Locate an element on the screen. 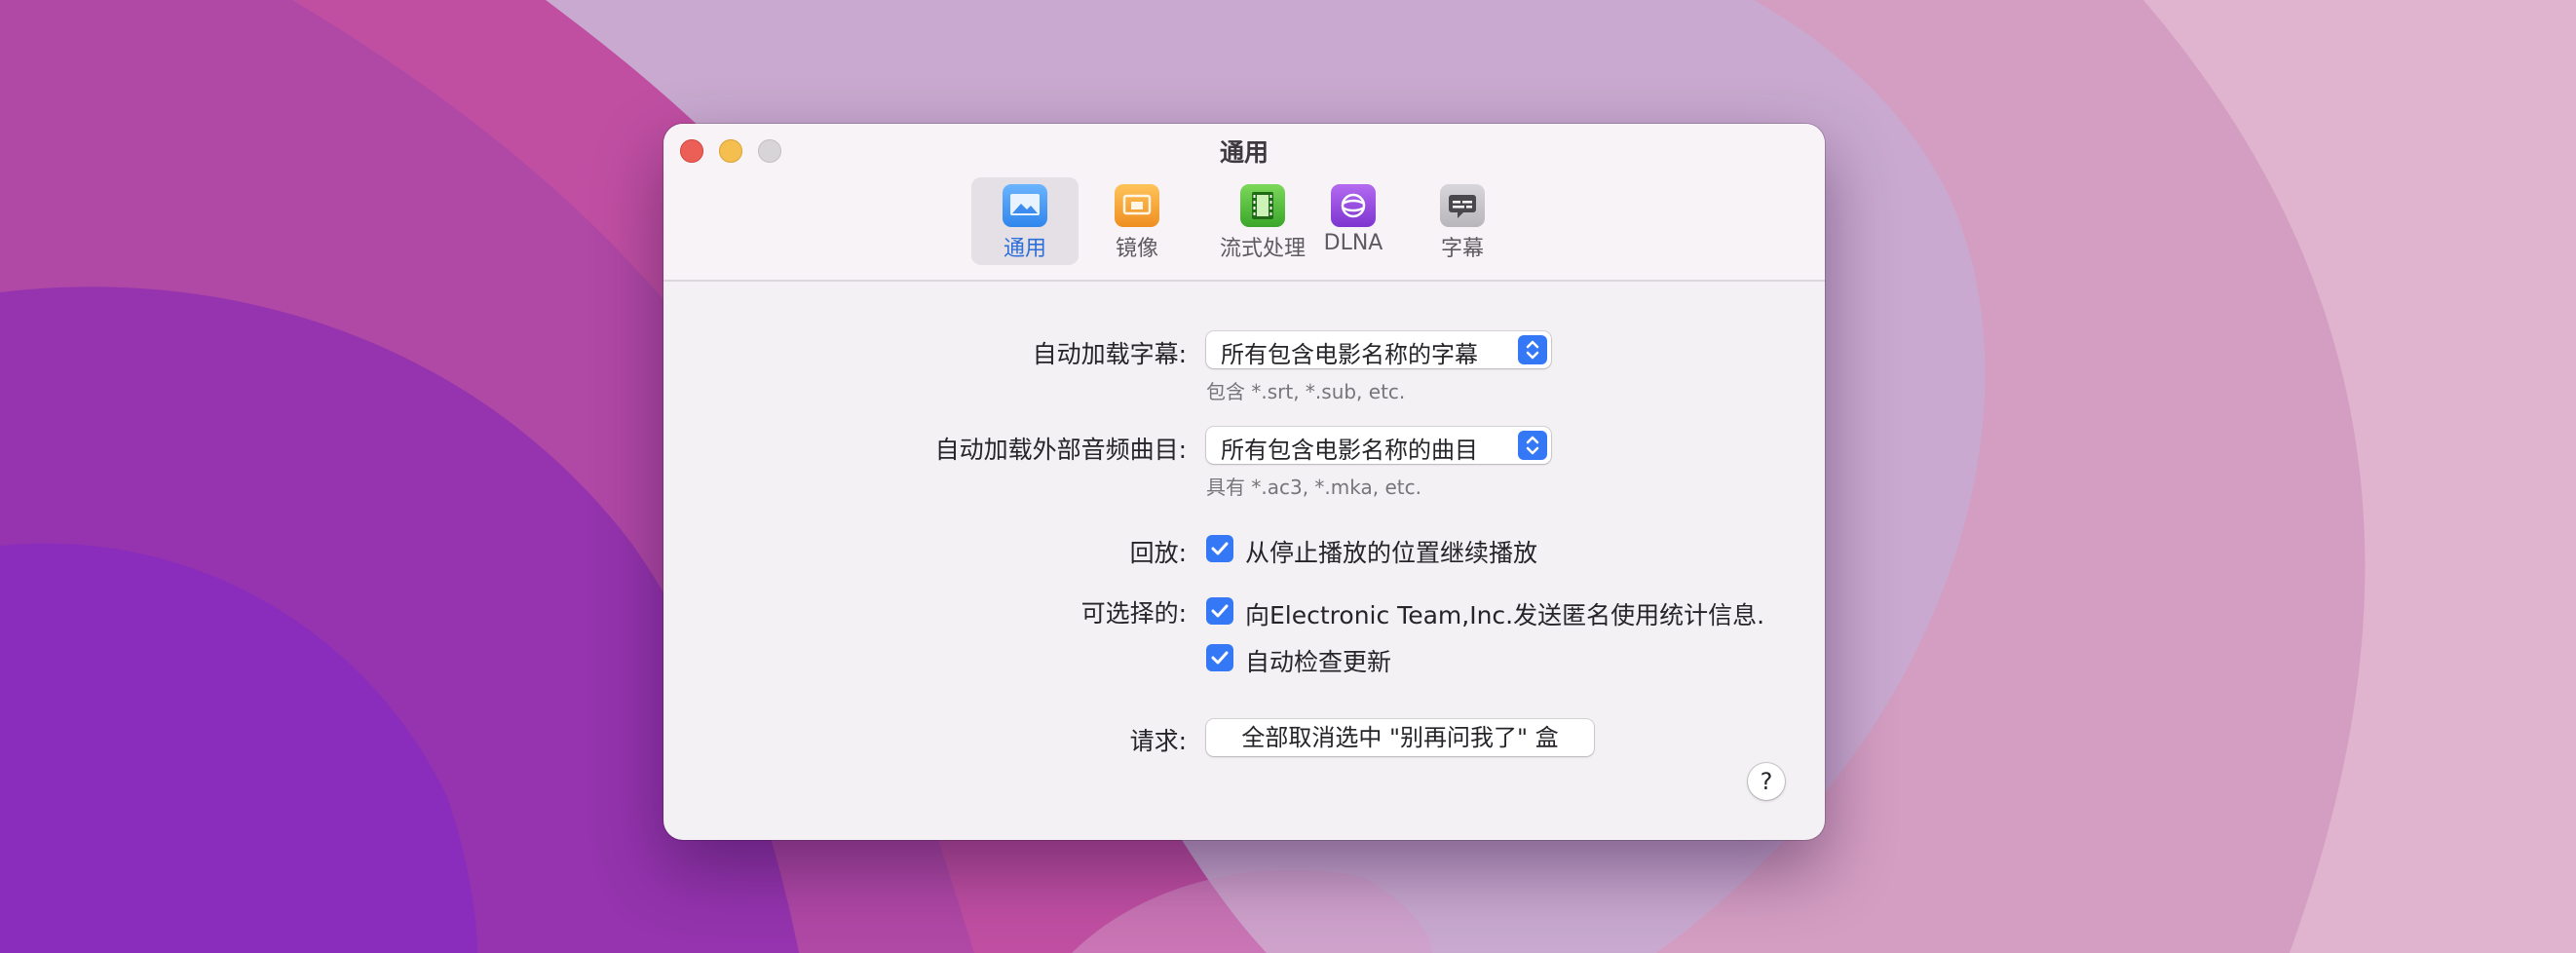 This screenshot has width=2576, height=953. subtitles-popup: 所有包含电影名称的字幕 is located at coordinates (1378, 349).